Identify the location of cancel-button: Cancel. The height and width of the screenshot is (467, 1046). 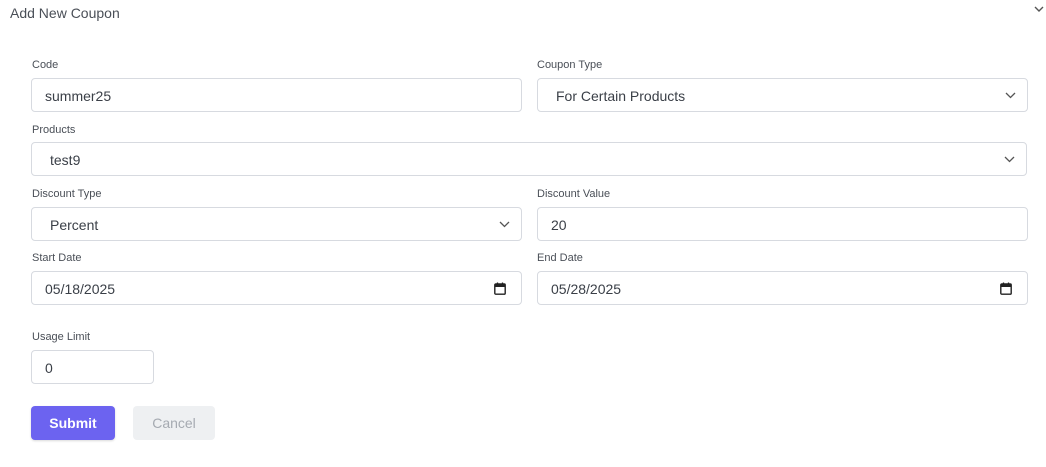
(174, 423).